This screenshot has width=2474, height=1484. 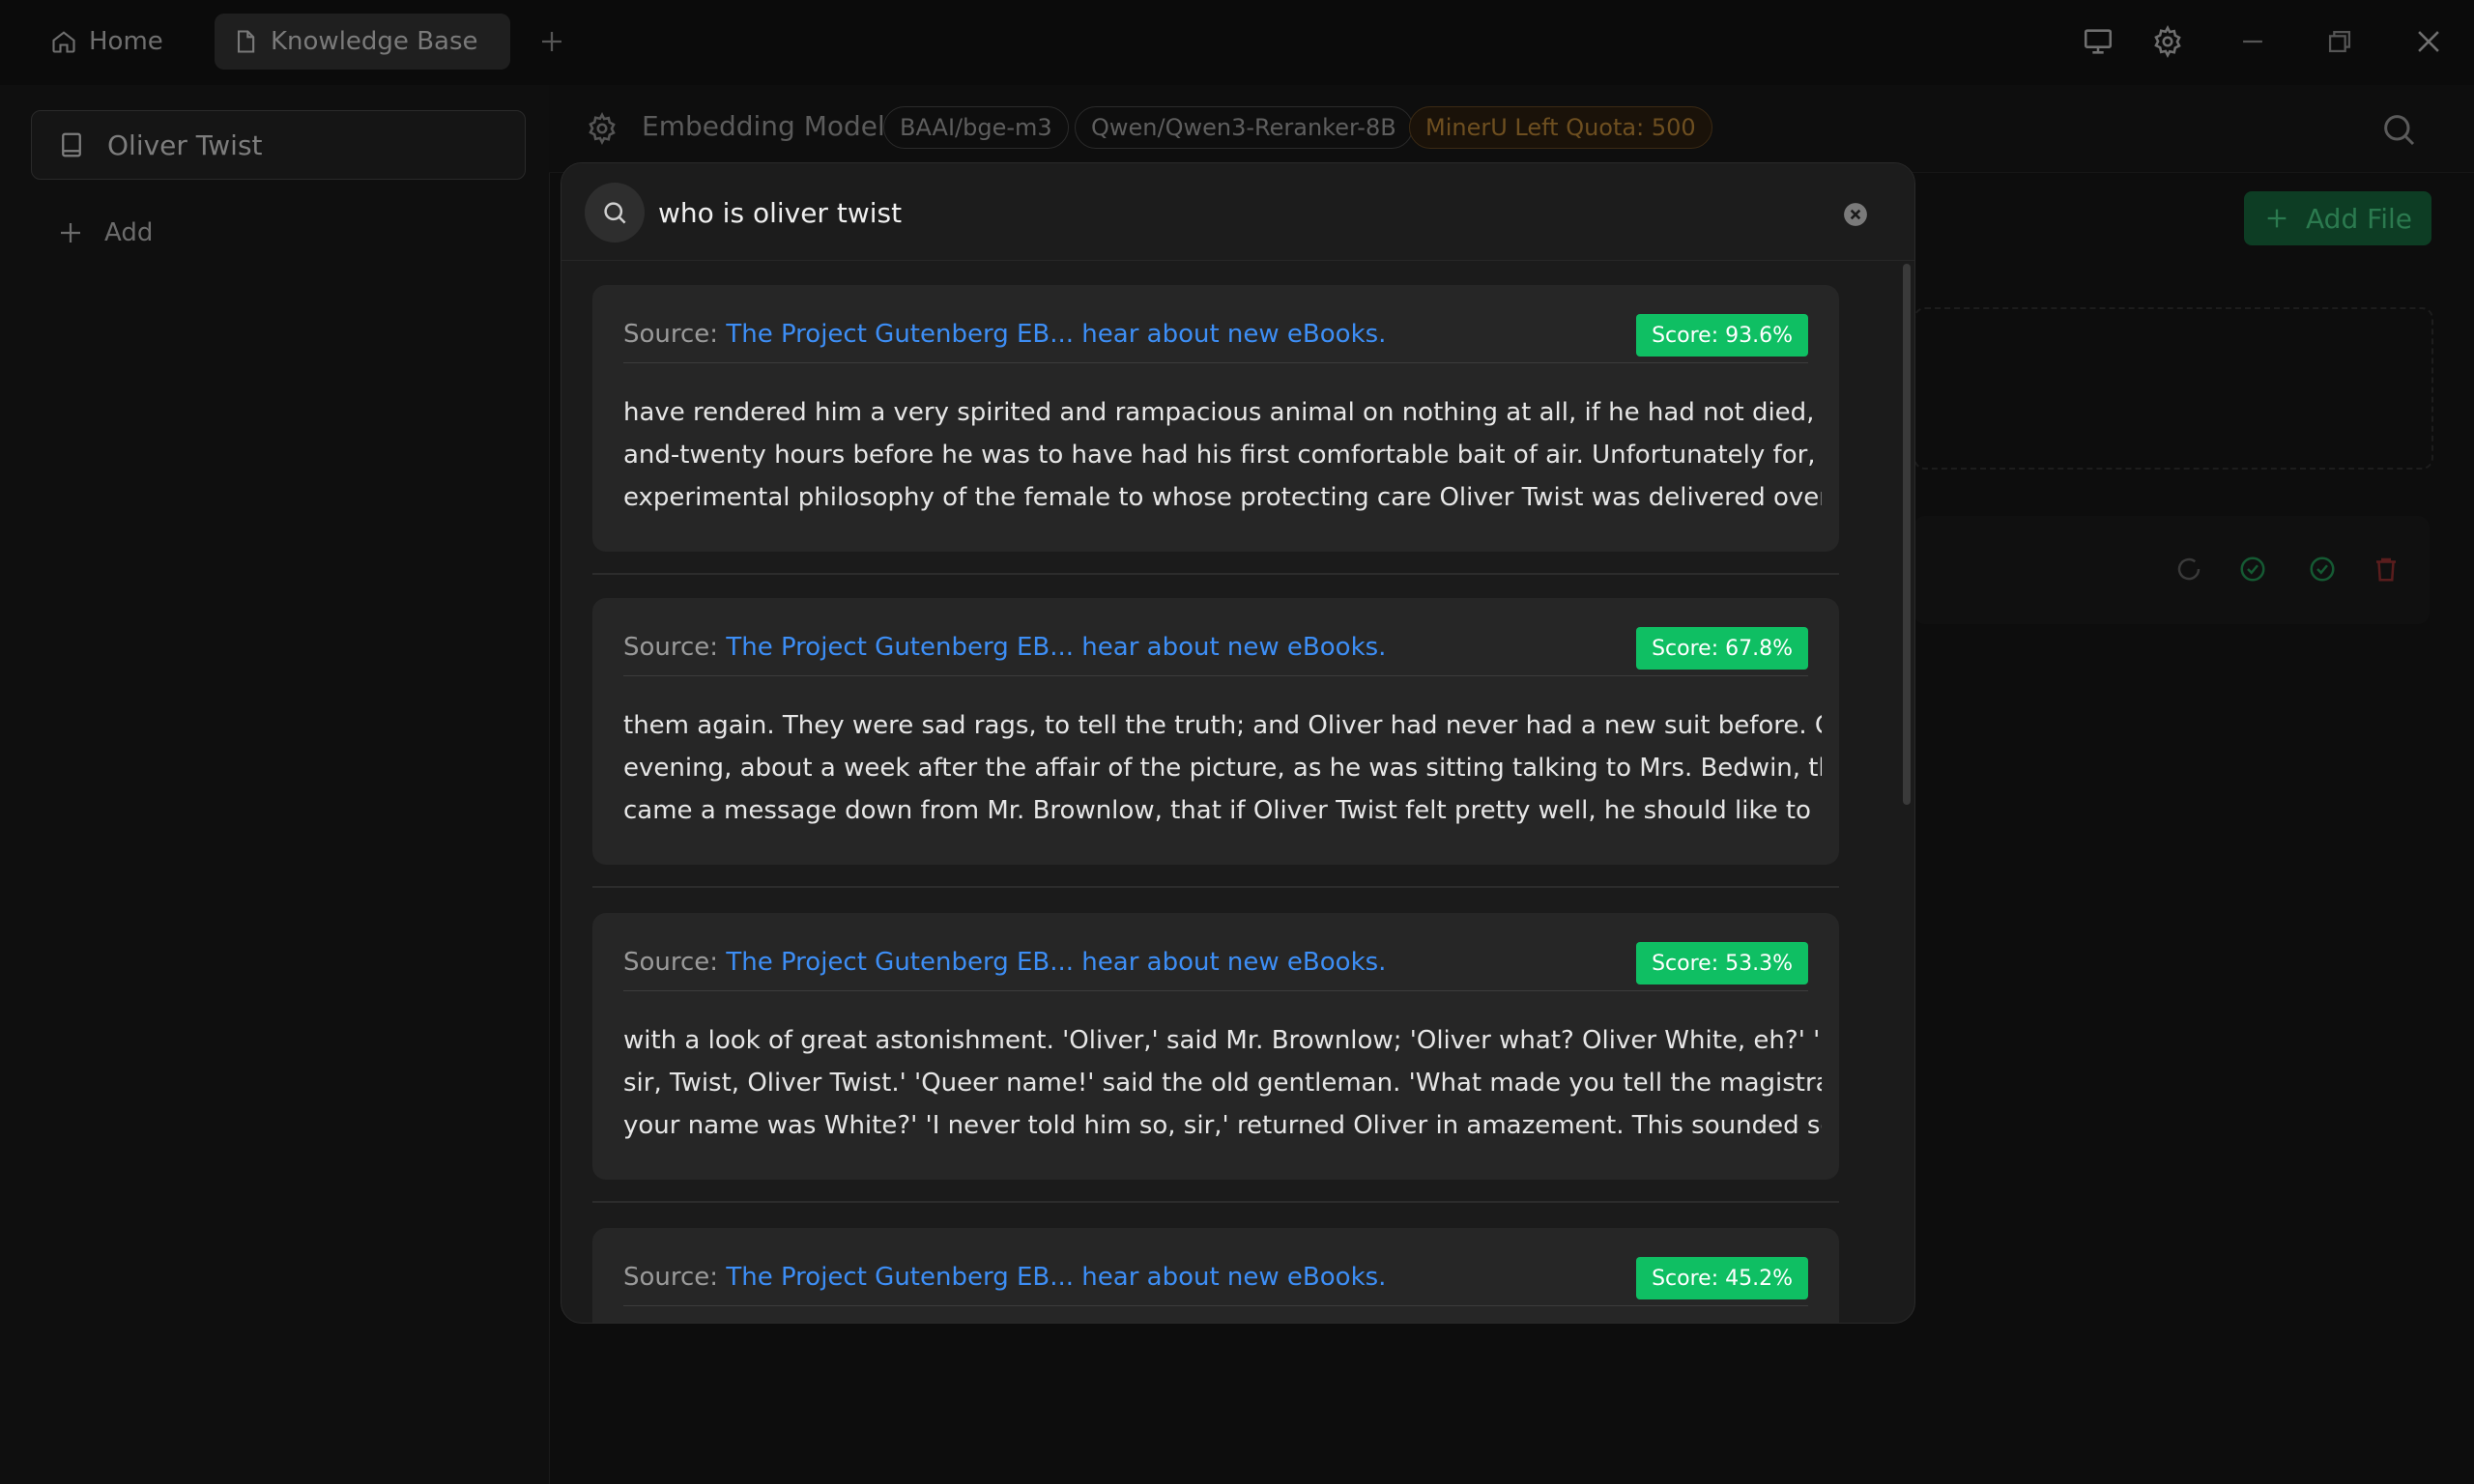 I want to click on sidebar-item-label: Oliver Twist, so click(x=185, y=145).